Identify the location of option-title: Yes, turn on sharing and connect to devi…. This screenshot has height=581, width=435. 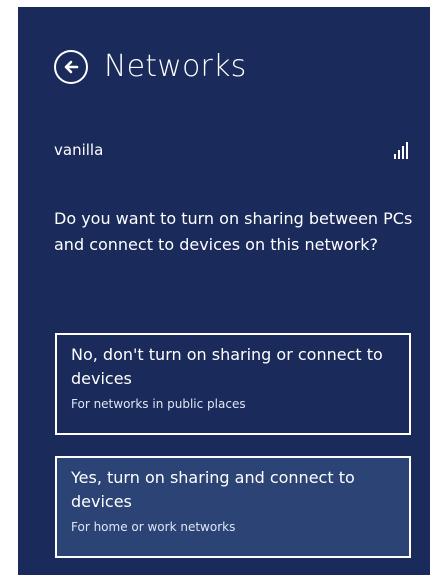
(213, 489).